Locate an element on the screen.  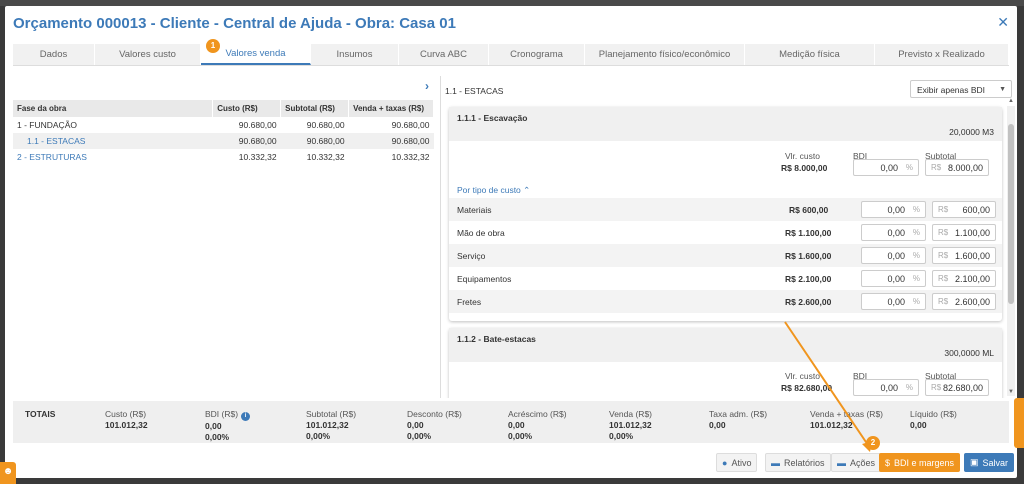
tab-label: Insumos is located at coordinates (354, 54).